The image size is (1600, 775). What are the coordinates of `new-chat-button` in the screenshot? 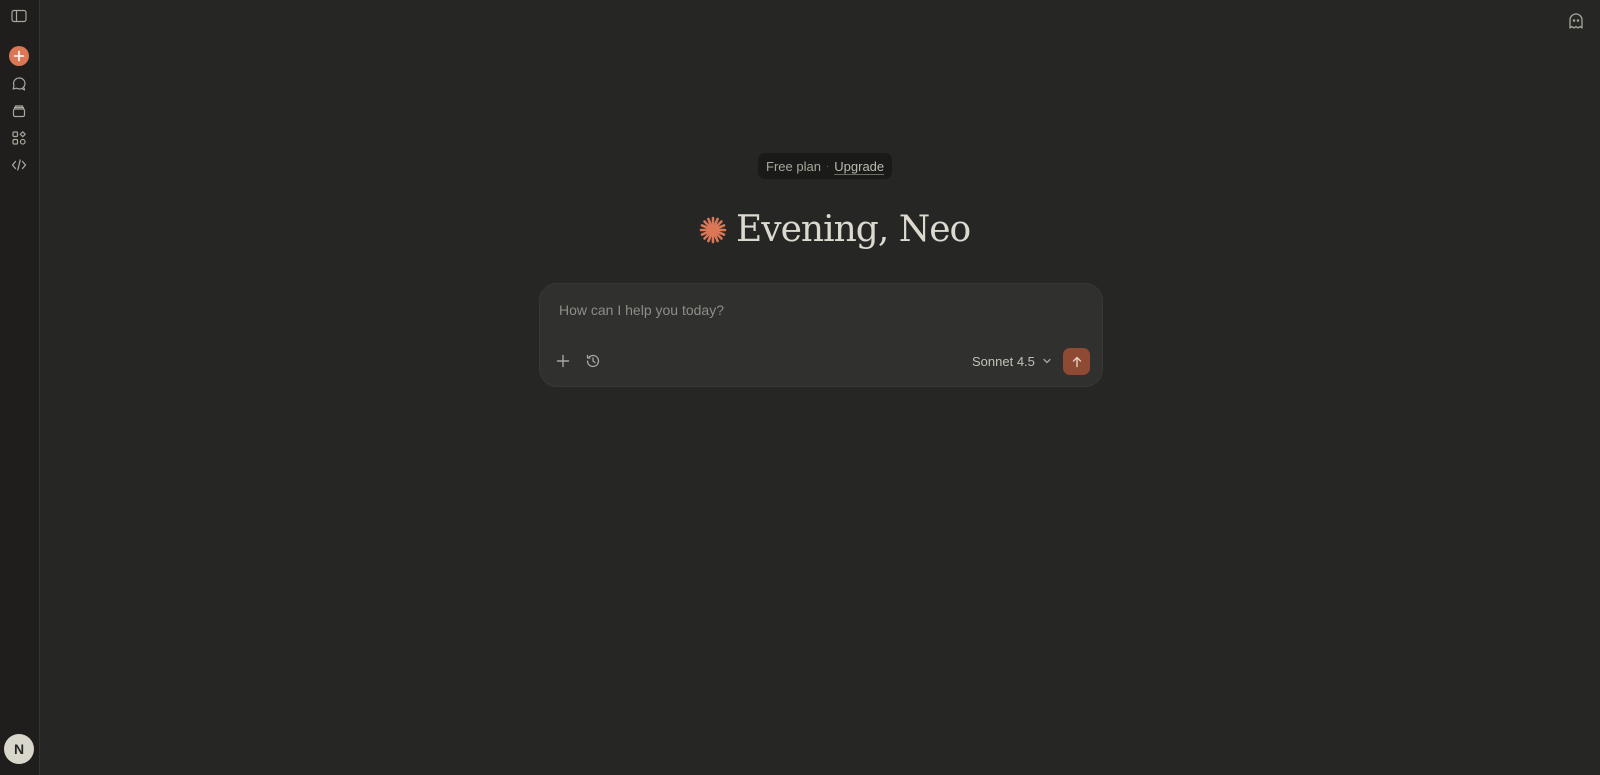 It's located at (19, 56).